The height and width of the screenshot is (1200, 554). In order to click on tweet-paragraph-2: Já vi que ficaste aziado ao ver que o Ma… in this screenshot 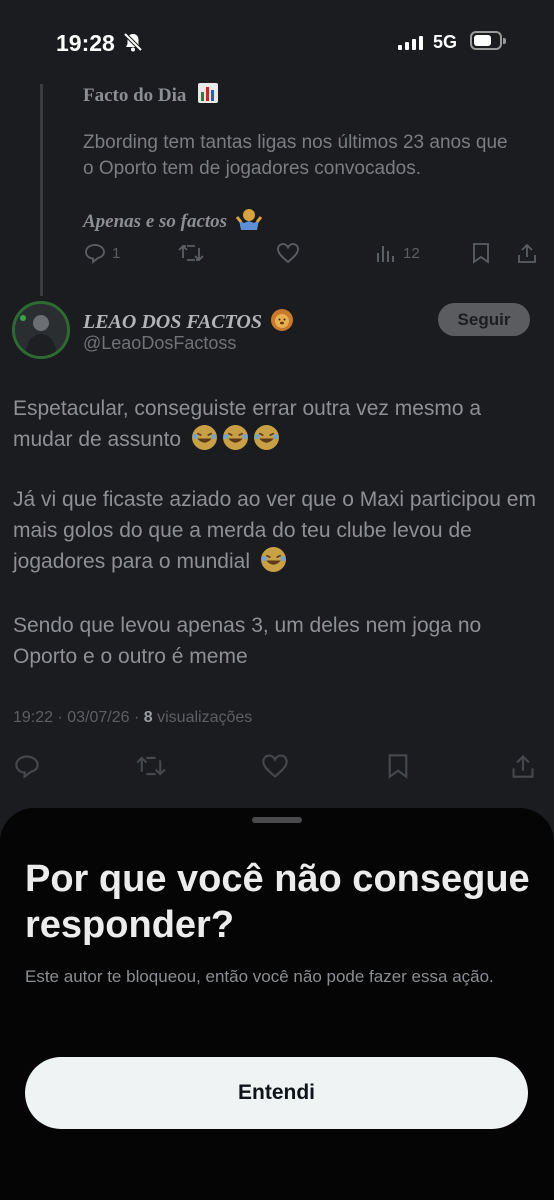, I will do `click(275, 530)`.